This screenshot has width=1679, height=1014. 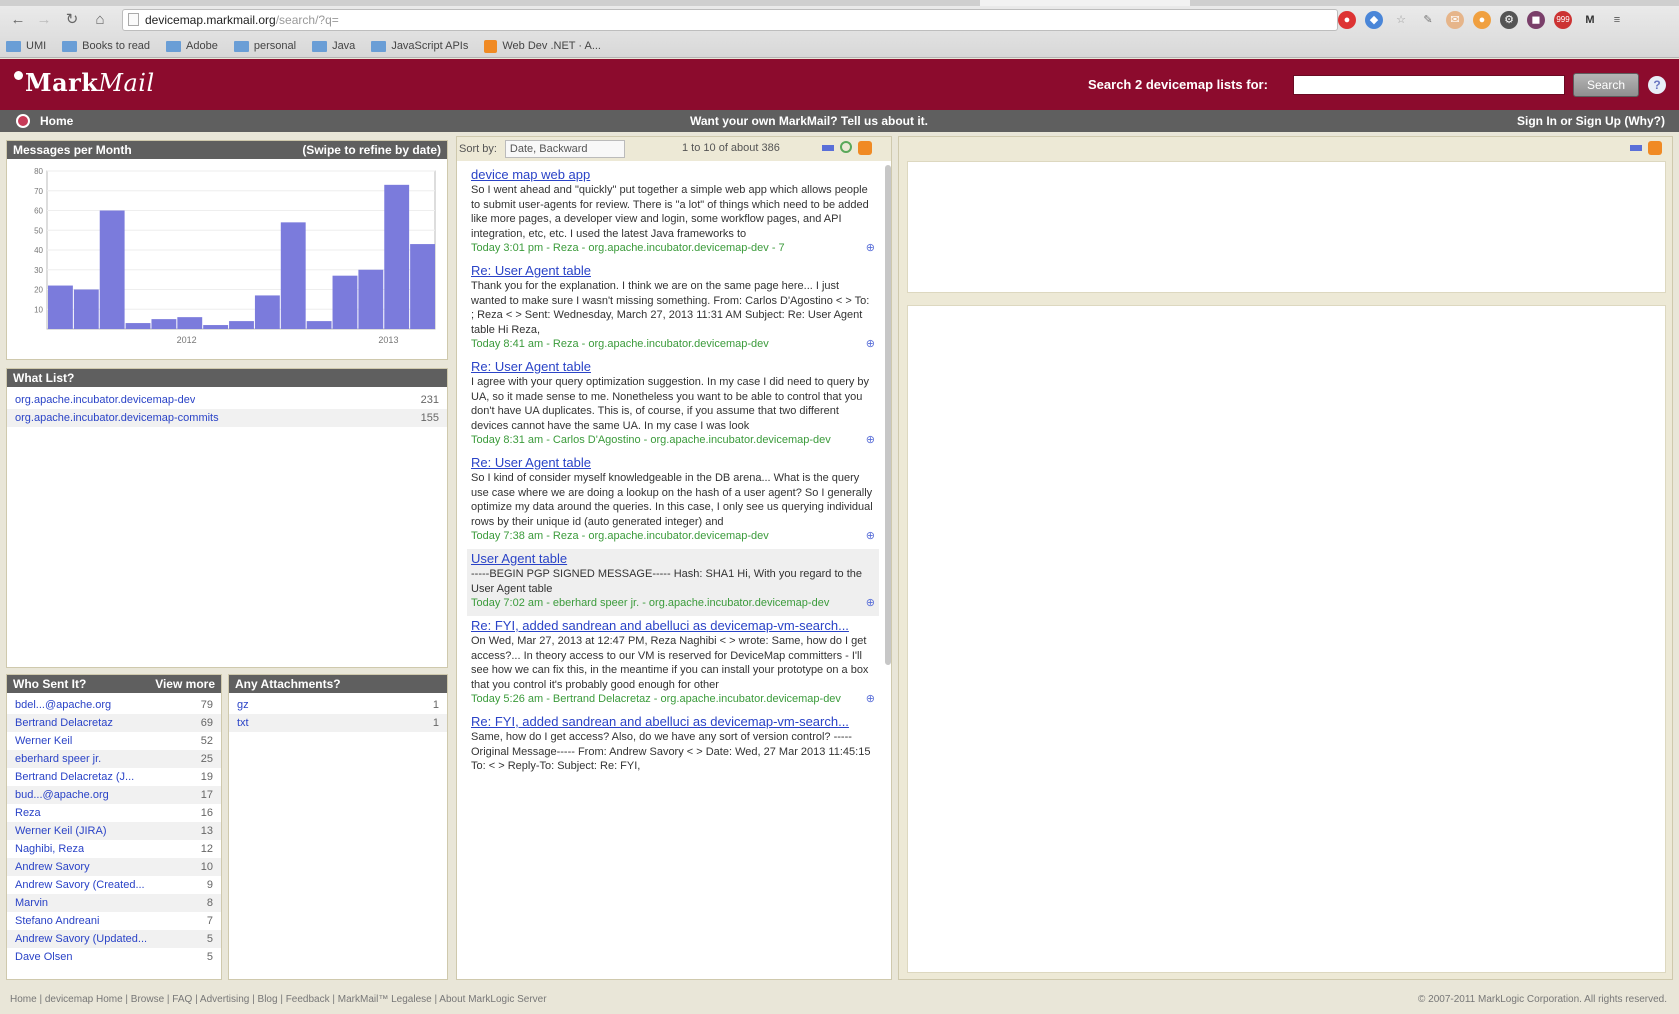 I want to click on signin-link: Sign In or Sign Up (Why?), so click(x=1591, y=121).